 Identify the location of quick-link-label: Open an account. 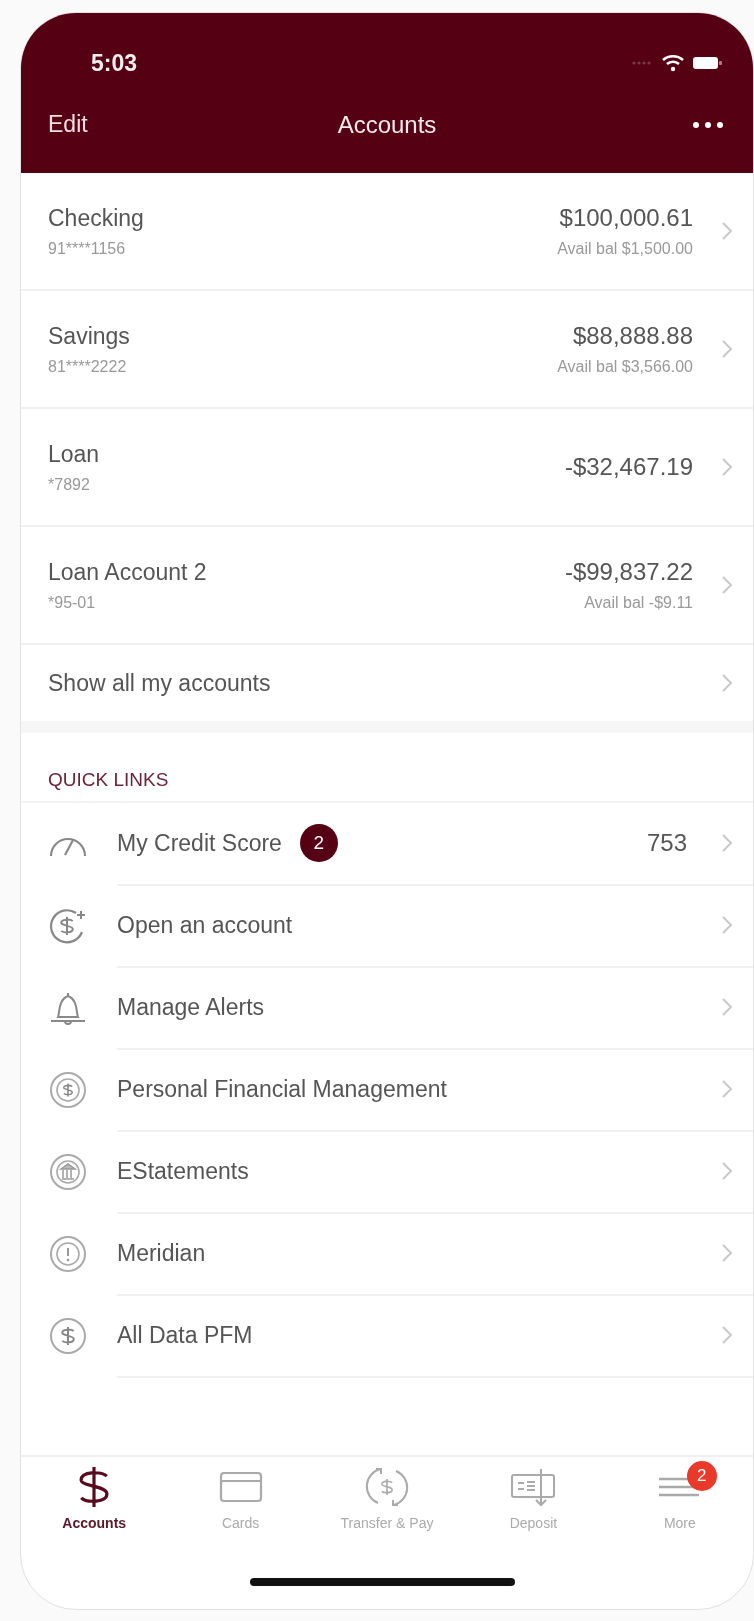
(205, 925).